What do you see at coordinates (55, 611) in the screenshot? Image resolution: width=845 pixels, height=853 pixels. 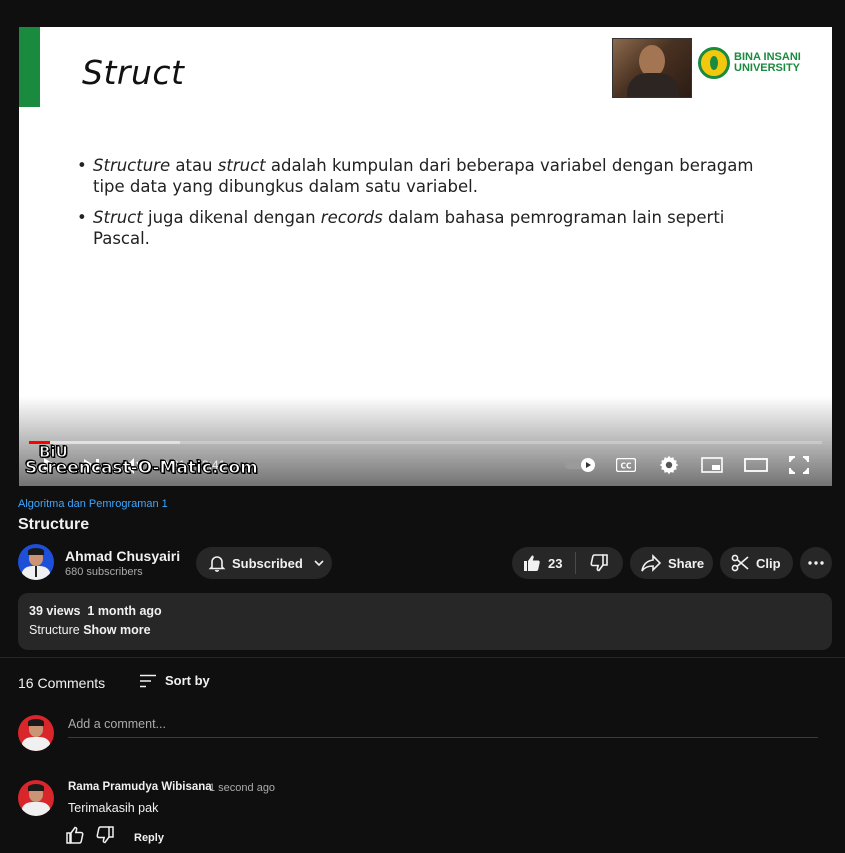 I see `view-count: 39 views` at bounding box center [55, 611].